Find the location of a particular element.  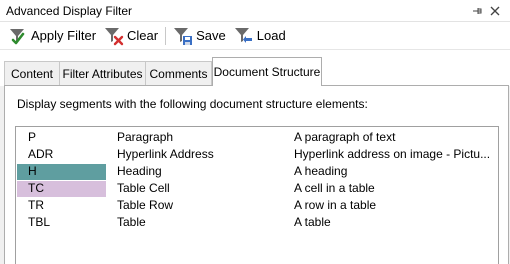

pin-icon is located at coordinates (477, 11).